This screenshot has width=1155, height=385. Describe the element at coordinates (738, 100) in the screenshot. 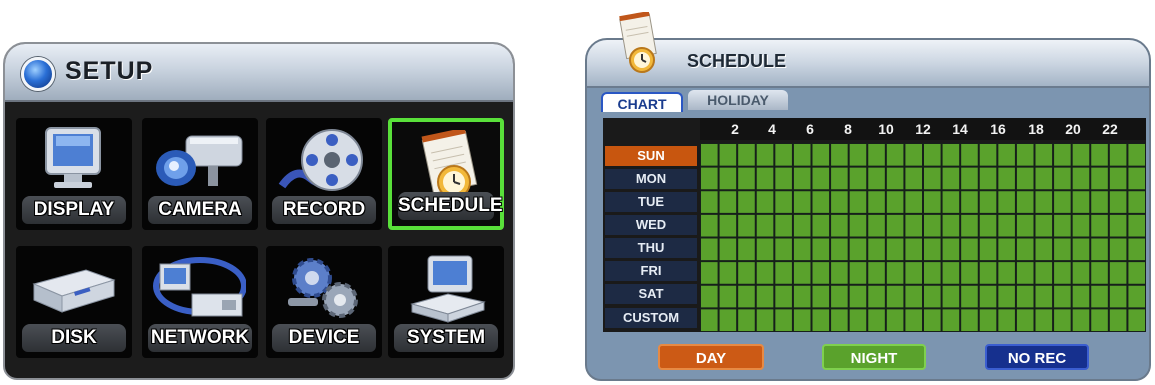

I see `tab-holiday: HOLIDAY` at that location.